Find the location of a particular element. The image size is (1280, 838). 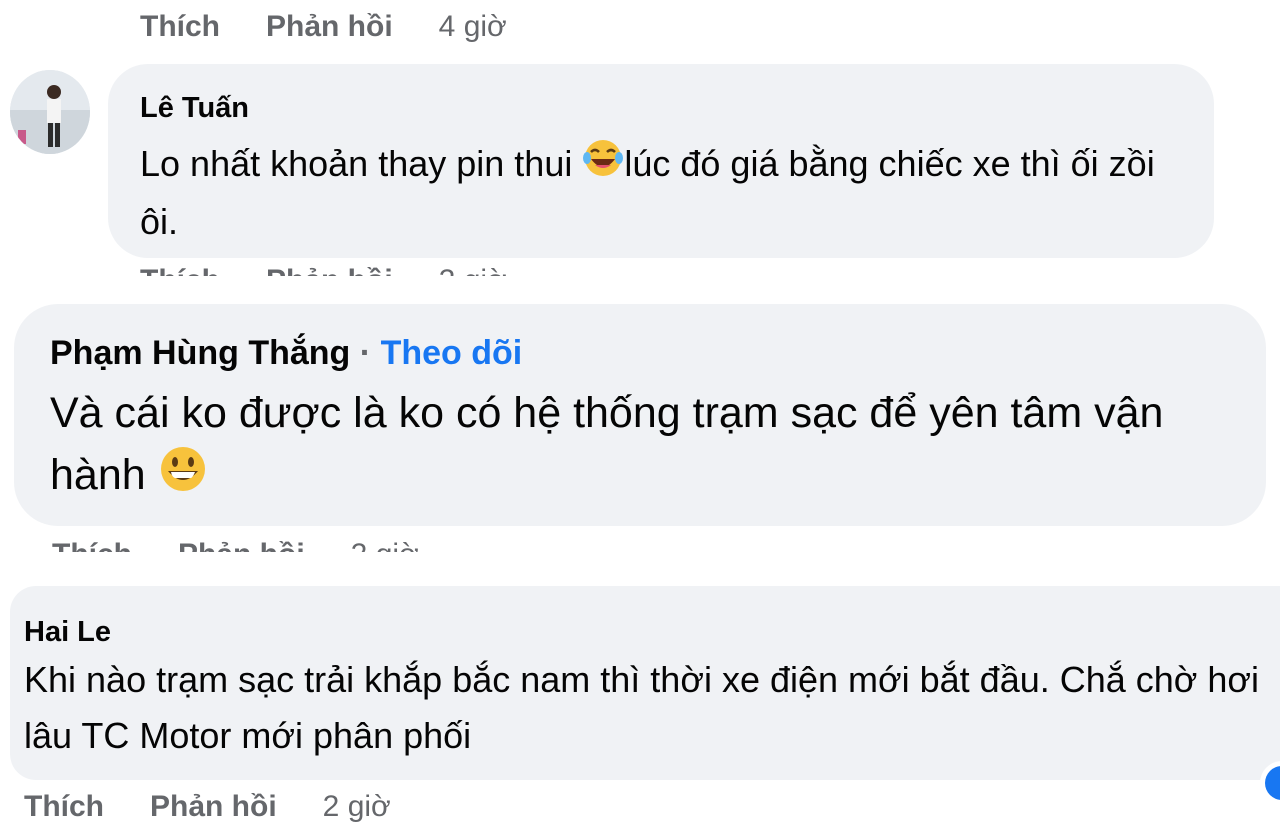

comment-actions-top: Thích Phản hồi 4 giờ is located at coordinates (323, 27).